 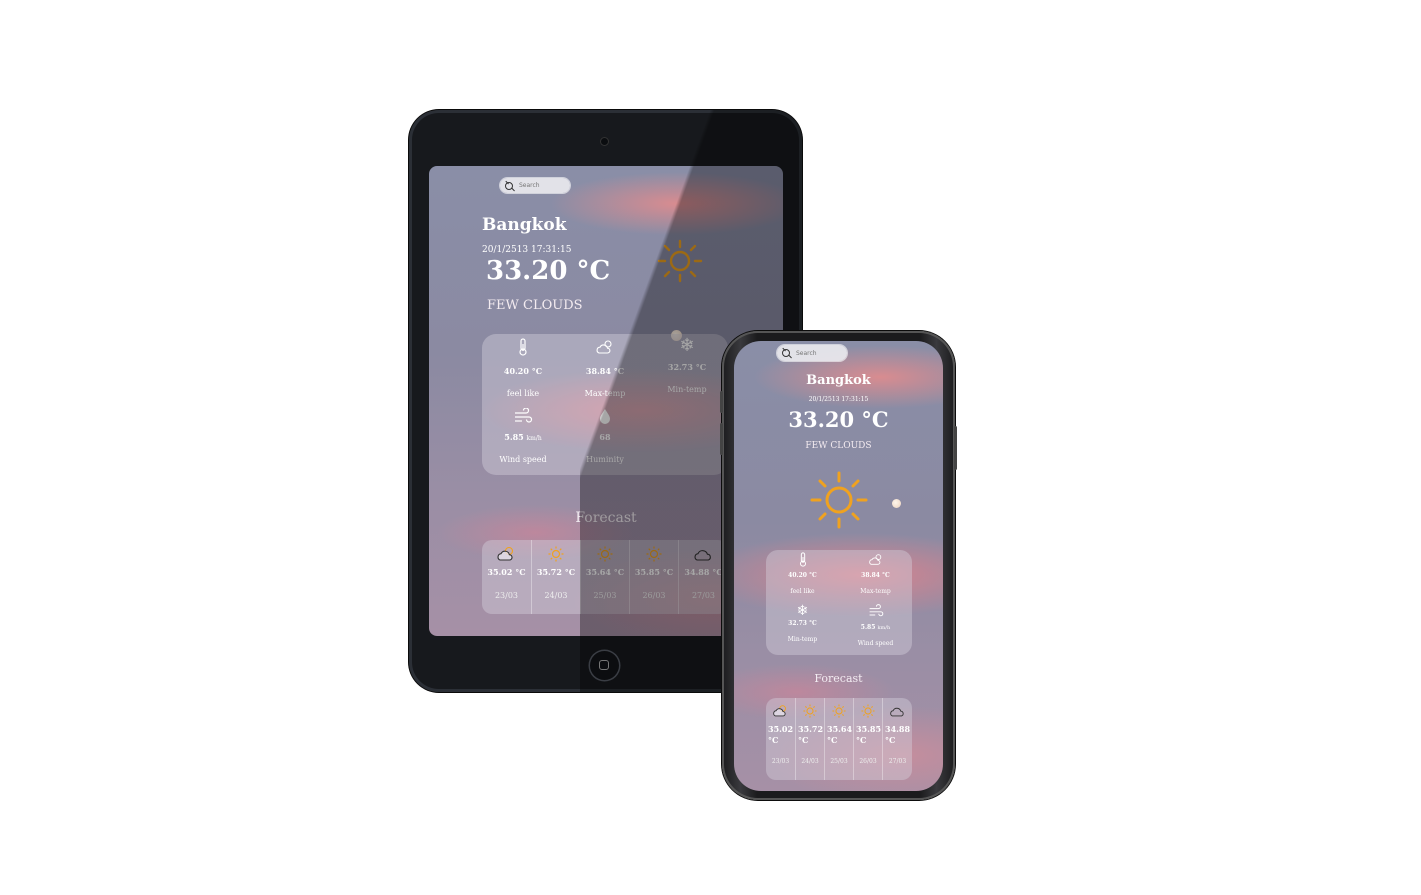 I want to click on home-button, so click(x=604, y=665).